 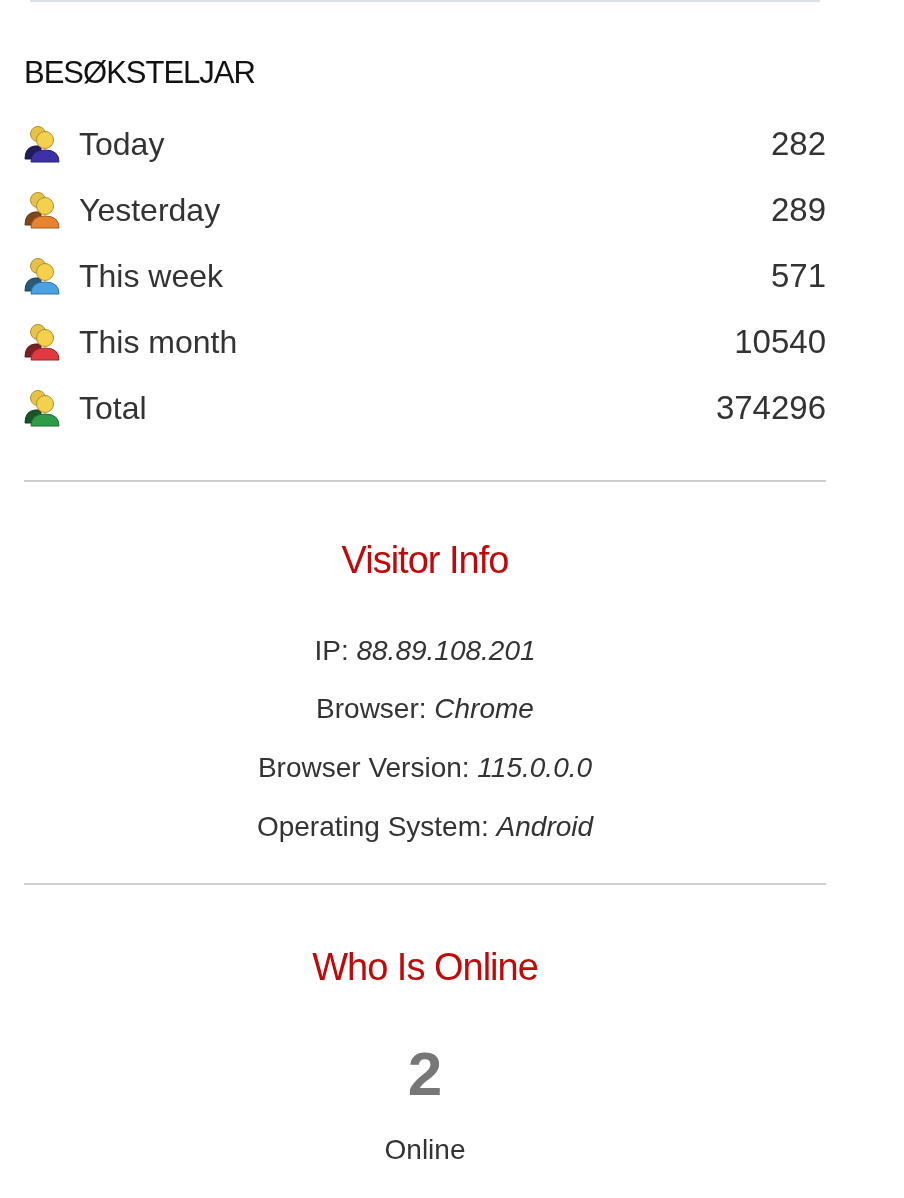 What do you see at coordinates (798, 144) in the screenshot?
I see `counter-value: 282` at bounding box center [798, 144].